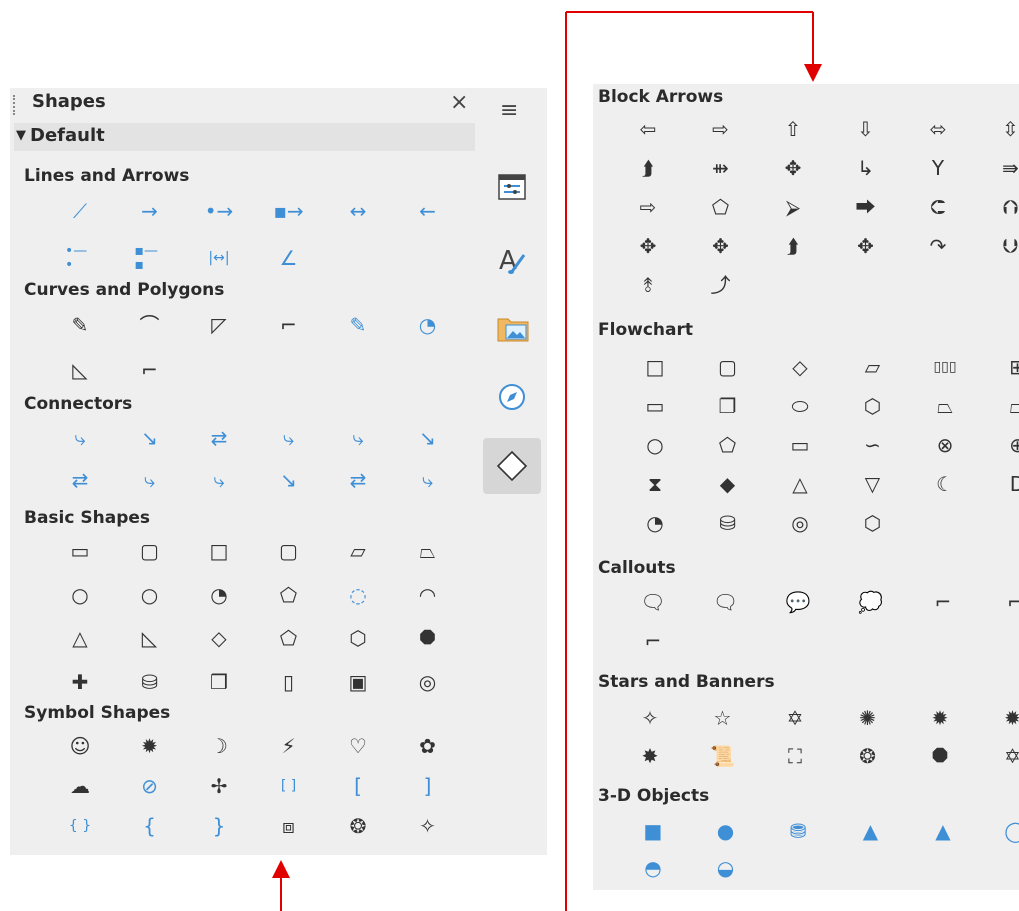 The image size is (1019, 911). Describe the element at coordinates (281, 869) in the screenshot. I see `annotation-arrowhead-bottom` at that location.